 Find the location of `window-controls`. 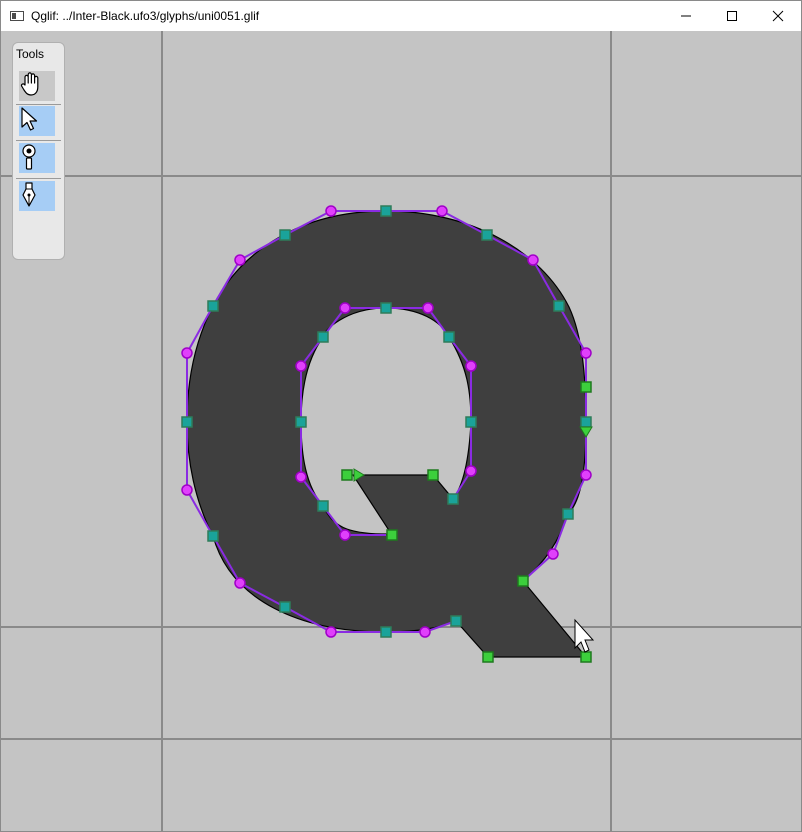

window-controls is located at coordinates (732, 16).